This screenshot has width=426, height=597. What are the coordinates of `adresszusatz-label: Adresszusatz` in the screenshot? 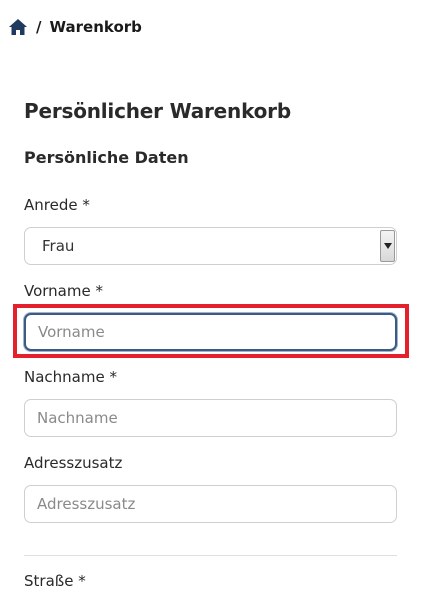 It's located at (73, 463).